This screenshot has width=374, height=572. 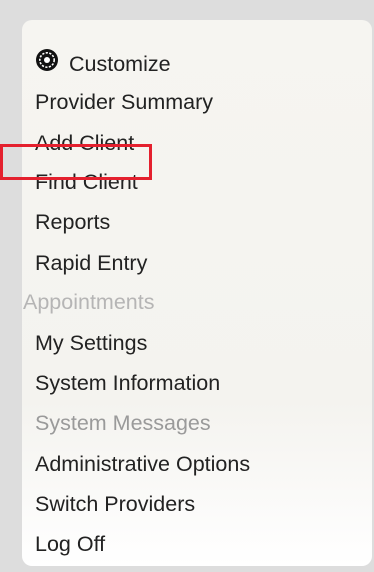 I want to click on menu-item-customize: Customize, so click(x=103, y=63).